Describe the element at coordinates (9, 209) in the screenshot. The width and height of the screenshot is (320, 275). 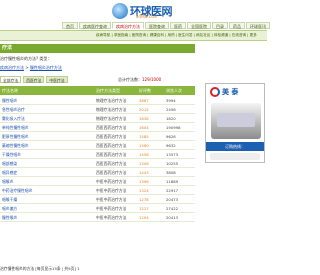
I see `therapy-name-link: 咽炎偏方` at that location.